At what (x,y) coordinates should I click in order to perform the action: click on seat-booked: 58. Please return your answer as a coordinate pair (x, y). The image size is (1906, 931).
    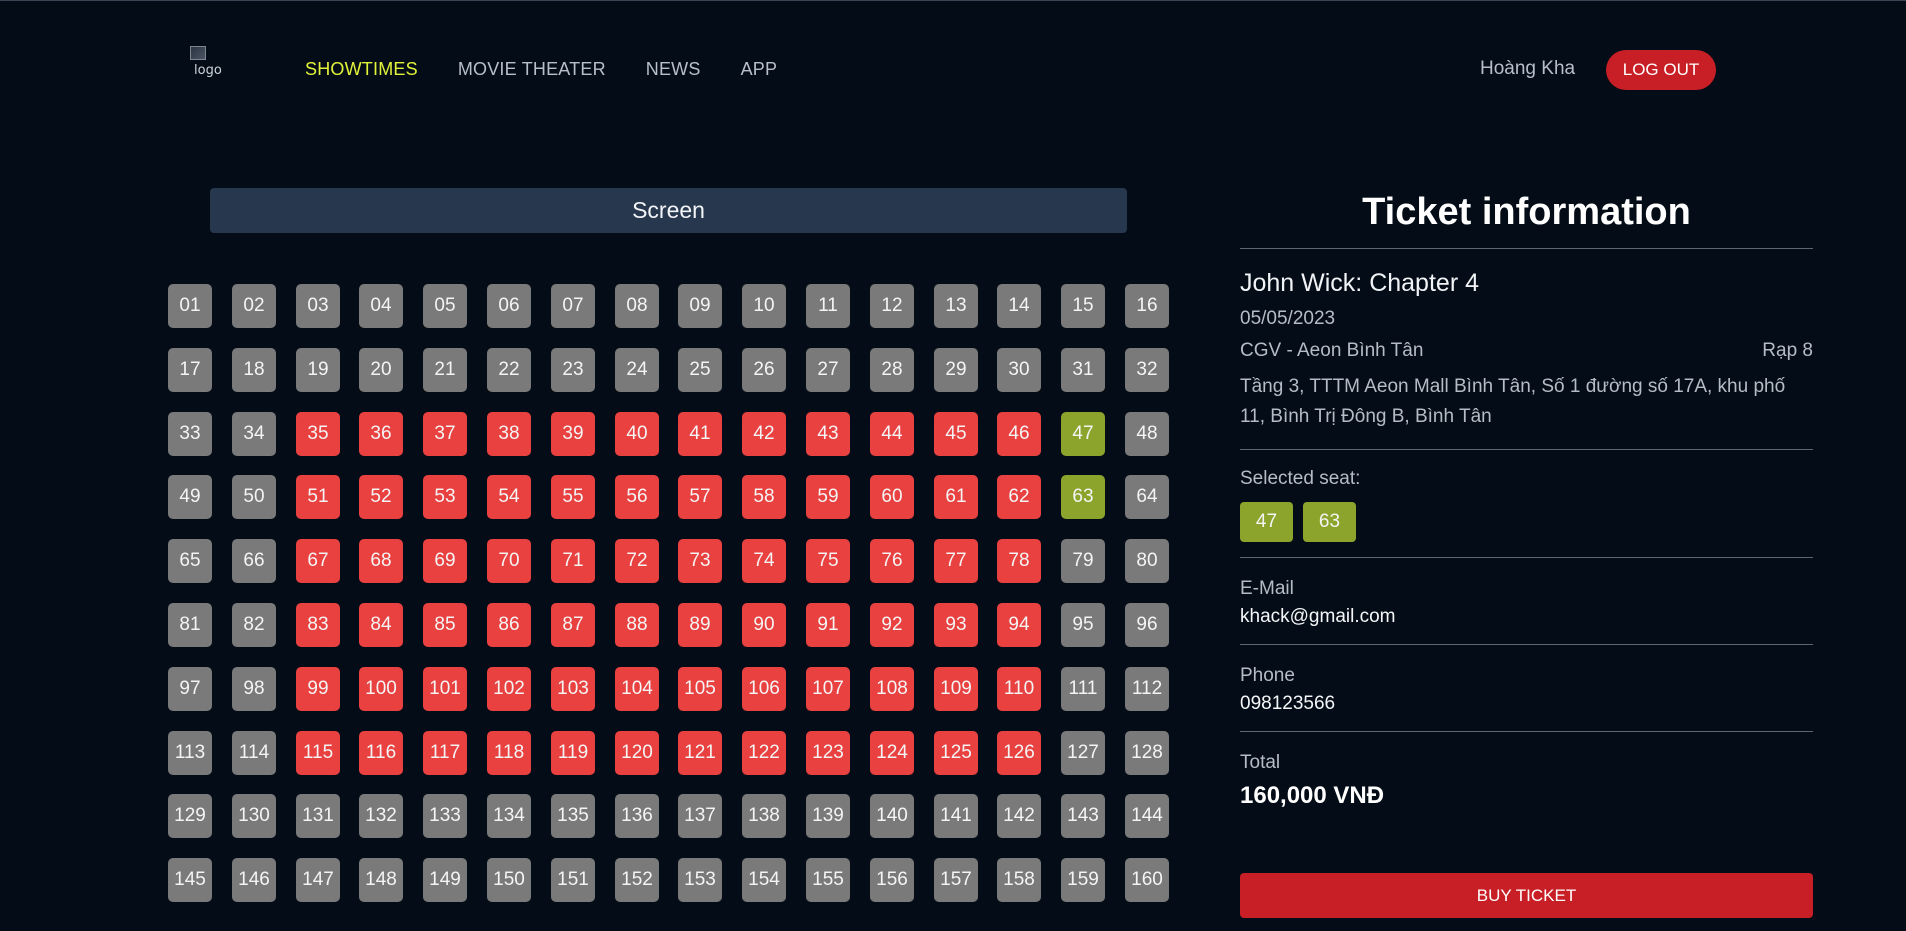
    Looking at the image, I should click on (764, 497).